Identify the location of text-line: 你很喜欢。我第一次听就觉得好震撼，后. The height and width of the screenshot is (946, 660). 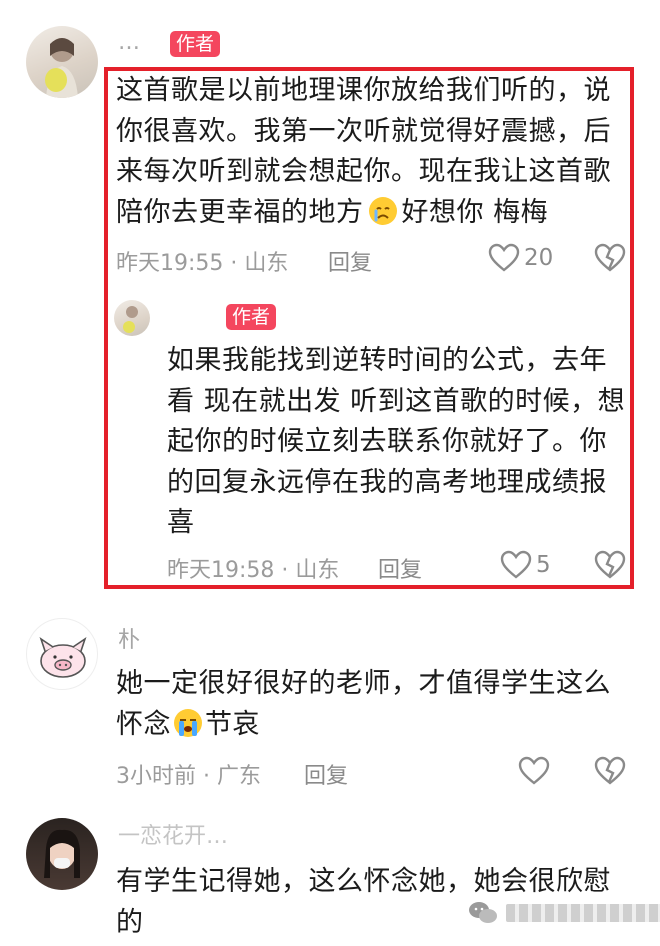
(363, 131).